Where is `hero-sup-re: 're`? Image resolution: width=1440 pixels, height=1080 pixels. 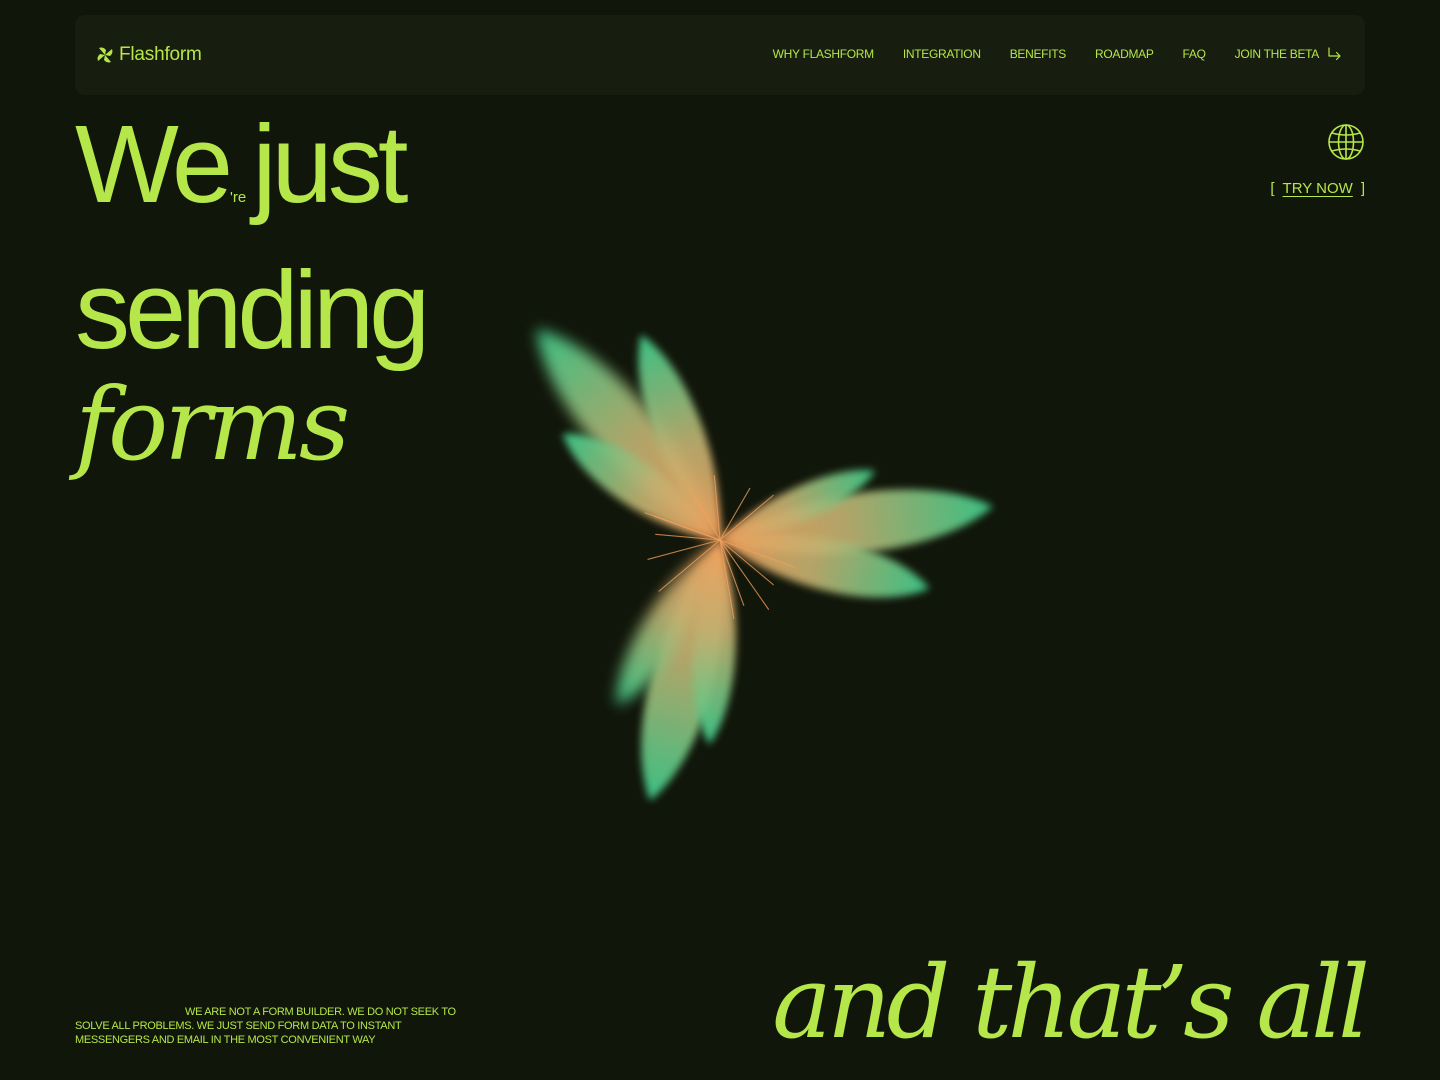
hero-sup-re: 're is located at coordinates (238, 197).